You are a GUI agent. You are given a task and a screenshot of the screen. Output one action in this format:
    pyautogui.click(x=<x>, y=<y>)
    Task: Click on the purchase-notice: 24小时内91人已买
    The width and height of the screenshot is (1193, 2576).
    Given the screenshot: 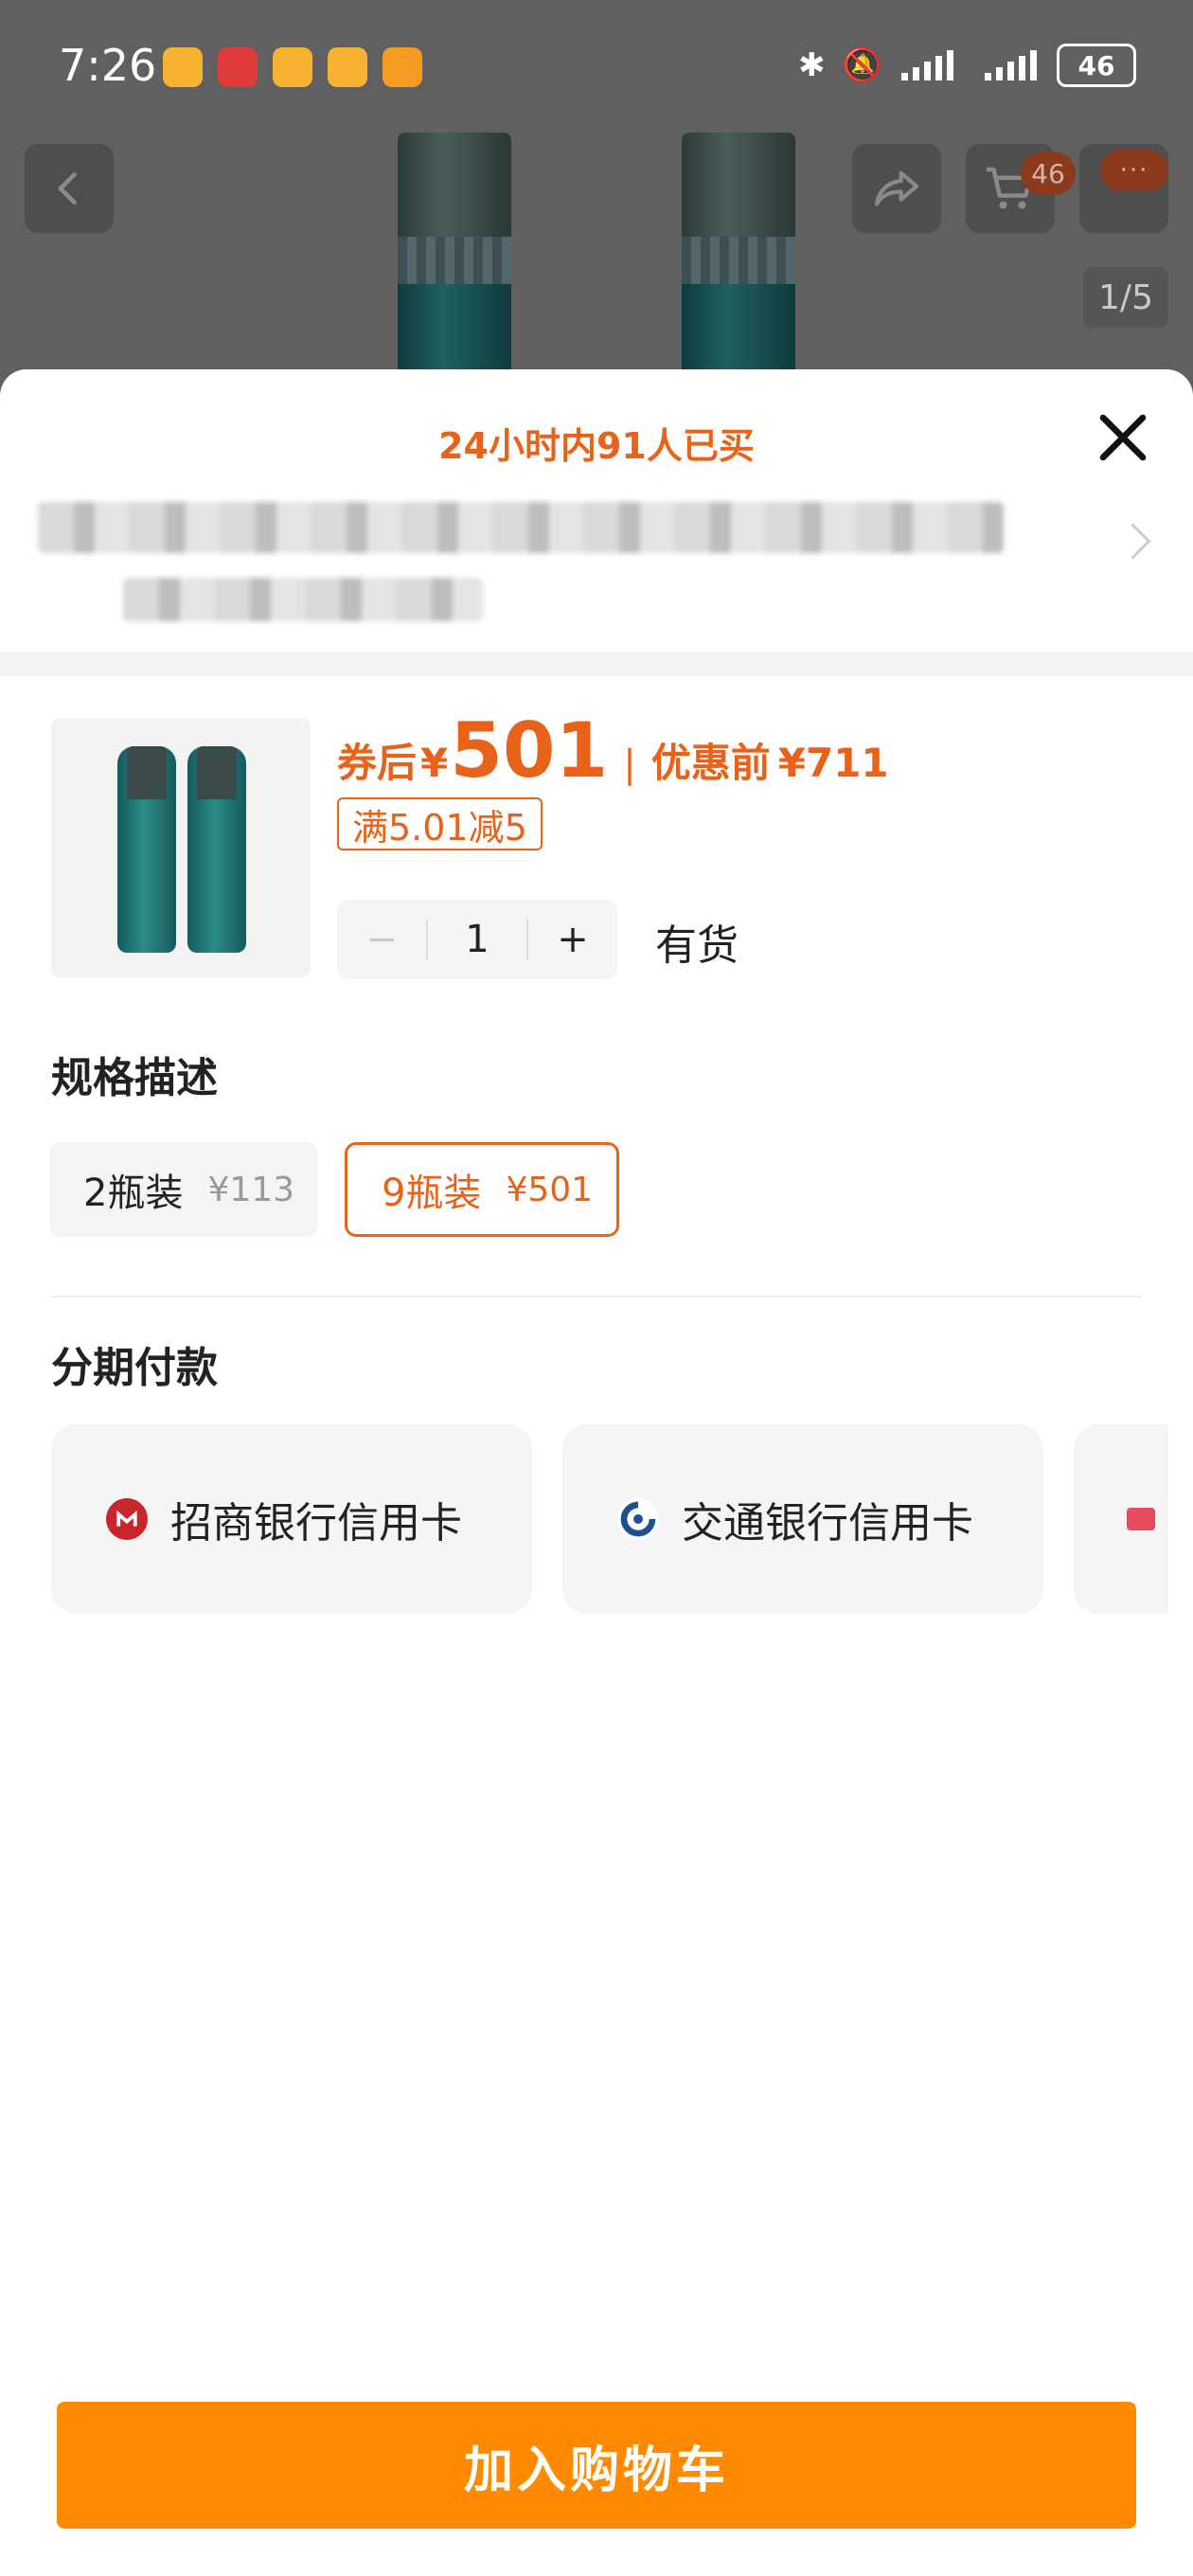 What is the action you would take?
    pyautogui.click(x=596, y=446)
    